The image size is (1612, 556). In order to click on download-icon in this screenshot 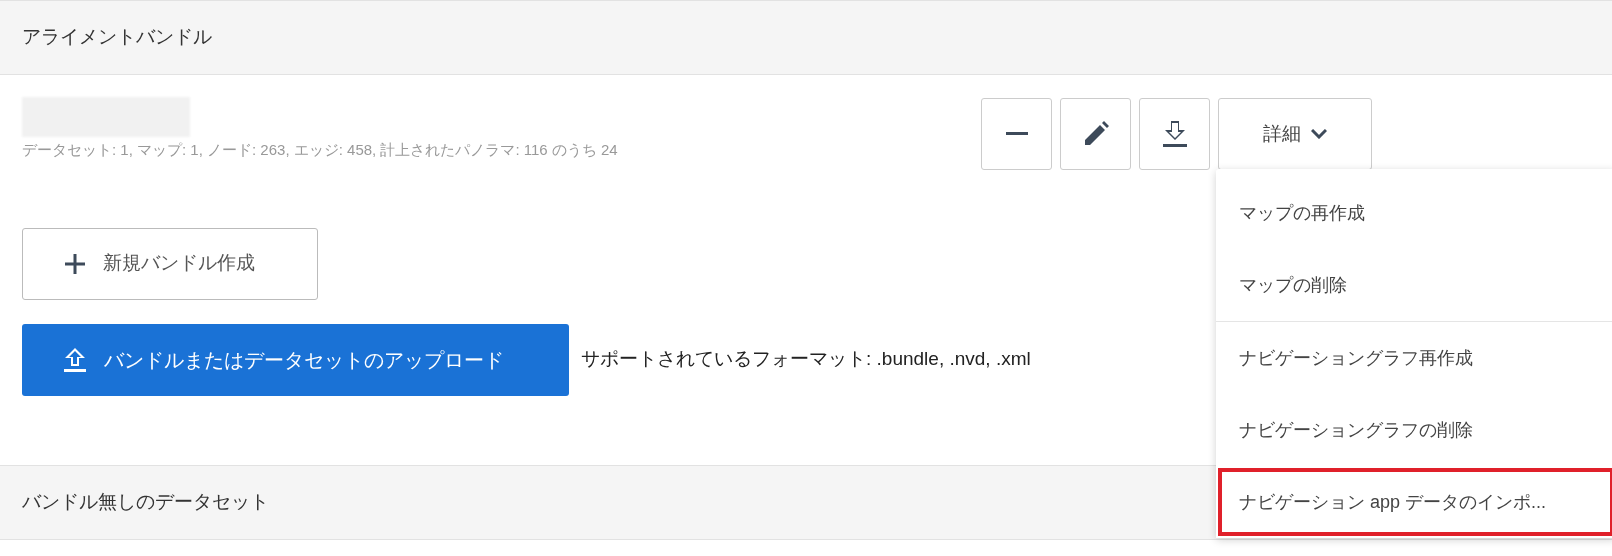, I will do `click(1174, 134)`.